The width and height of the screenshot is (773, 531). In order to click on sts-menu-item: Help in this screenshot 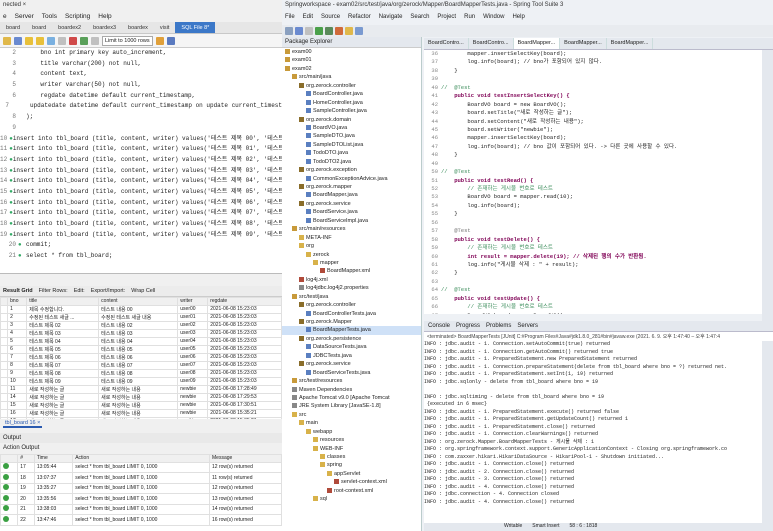, I will do `click(518, 18)`.